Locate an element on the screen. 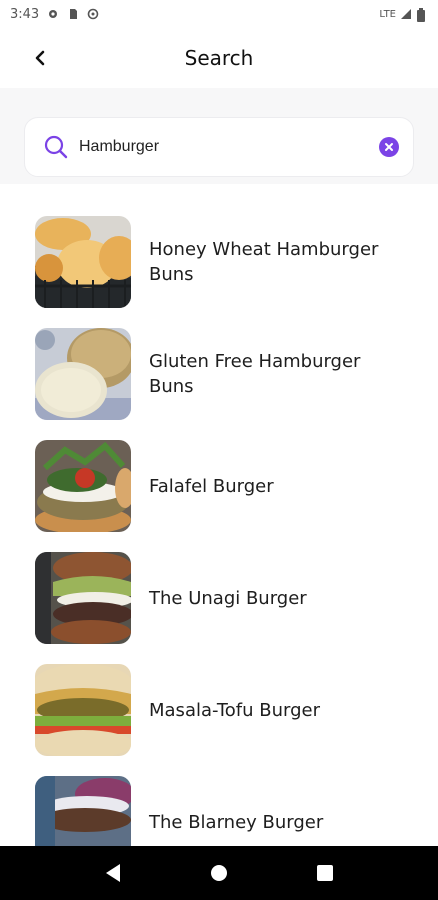 This screenshot has height=900, width=438. system-nav-bar is located at coordinates (219, 873).